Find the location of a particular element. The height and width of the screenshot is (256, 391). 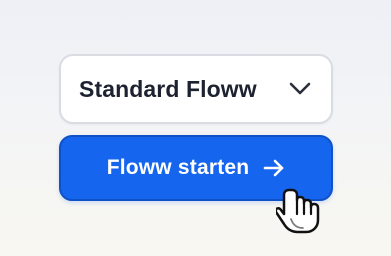

flow-select-value: Standard Floww is located at coordinates (168, 88).